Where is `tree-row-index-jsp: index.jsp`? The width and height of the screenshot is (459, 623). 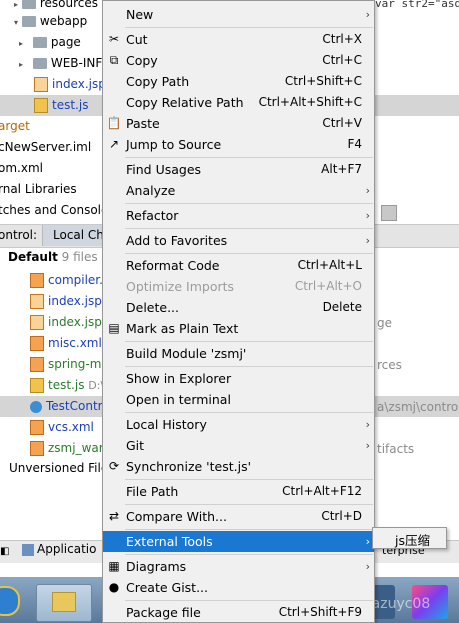 tree-row-index-jsp: index.jsp is located at coordinates (70, 84).